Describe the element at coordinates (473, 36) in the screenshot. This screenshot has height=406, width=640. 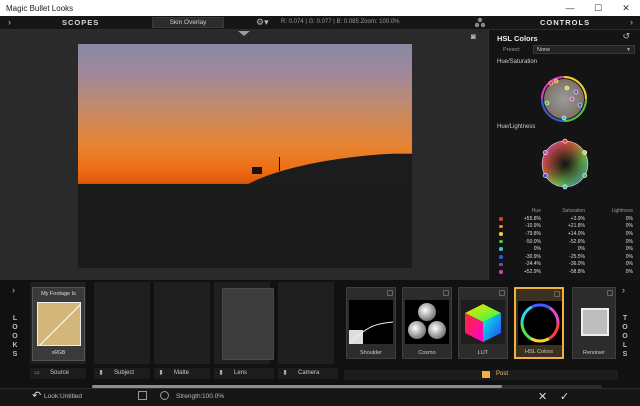
I see `camera-snapshot-icon: ◙` at that location.